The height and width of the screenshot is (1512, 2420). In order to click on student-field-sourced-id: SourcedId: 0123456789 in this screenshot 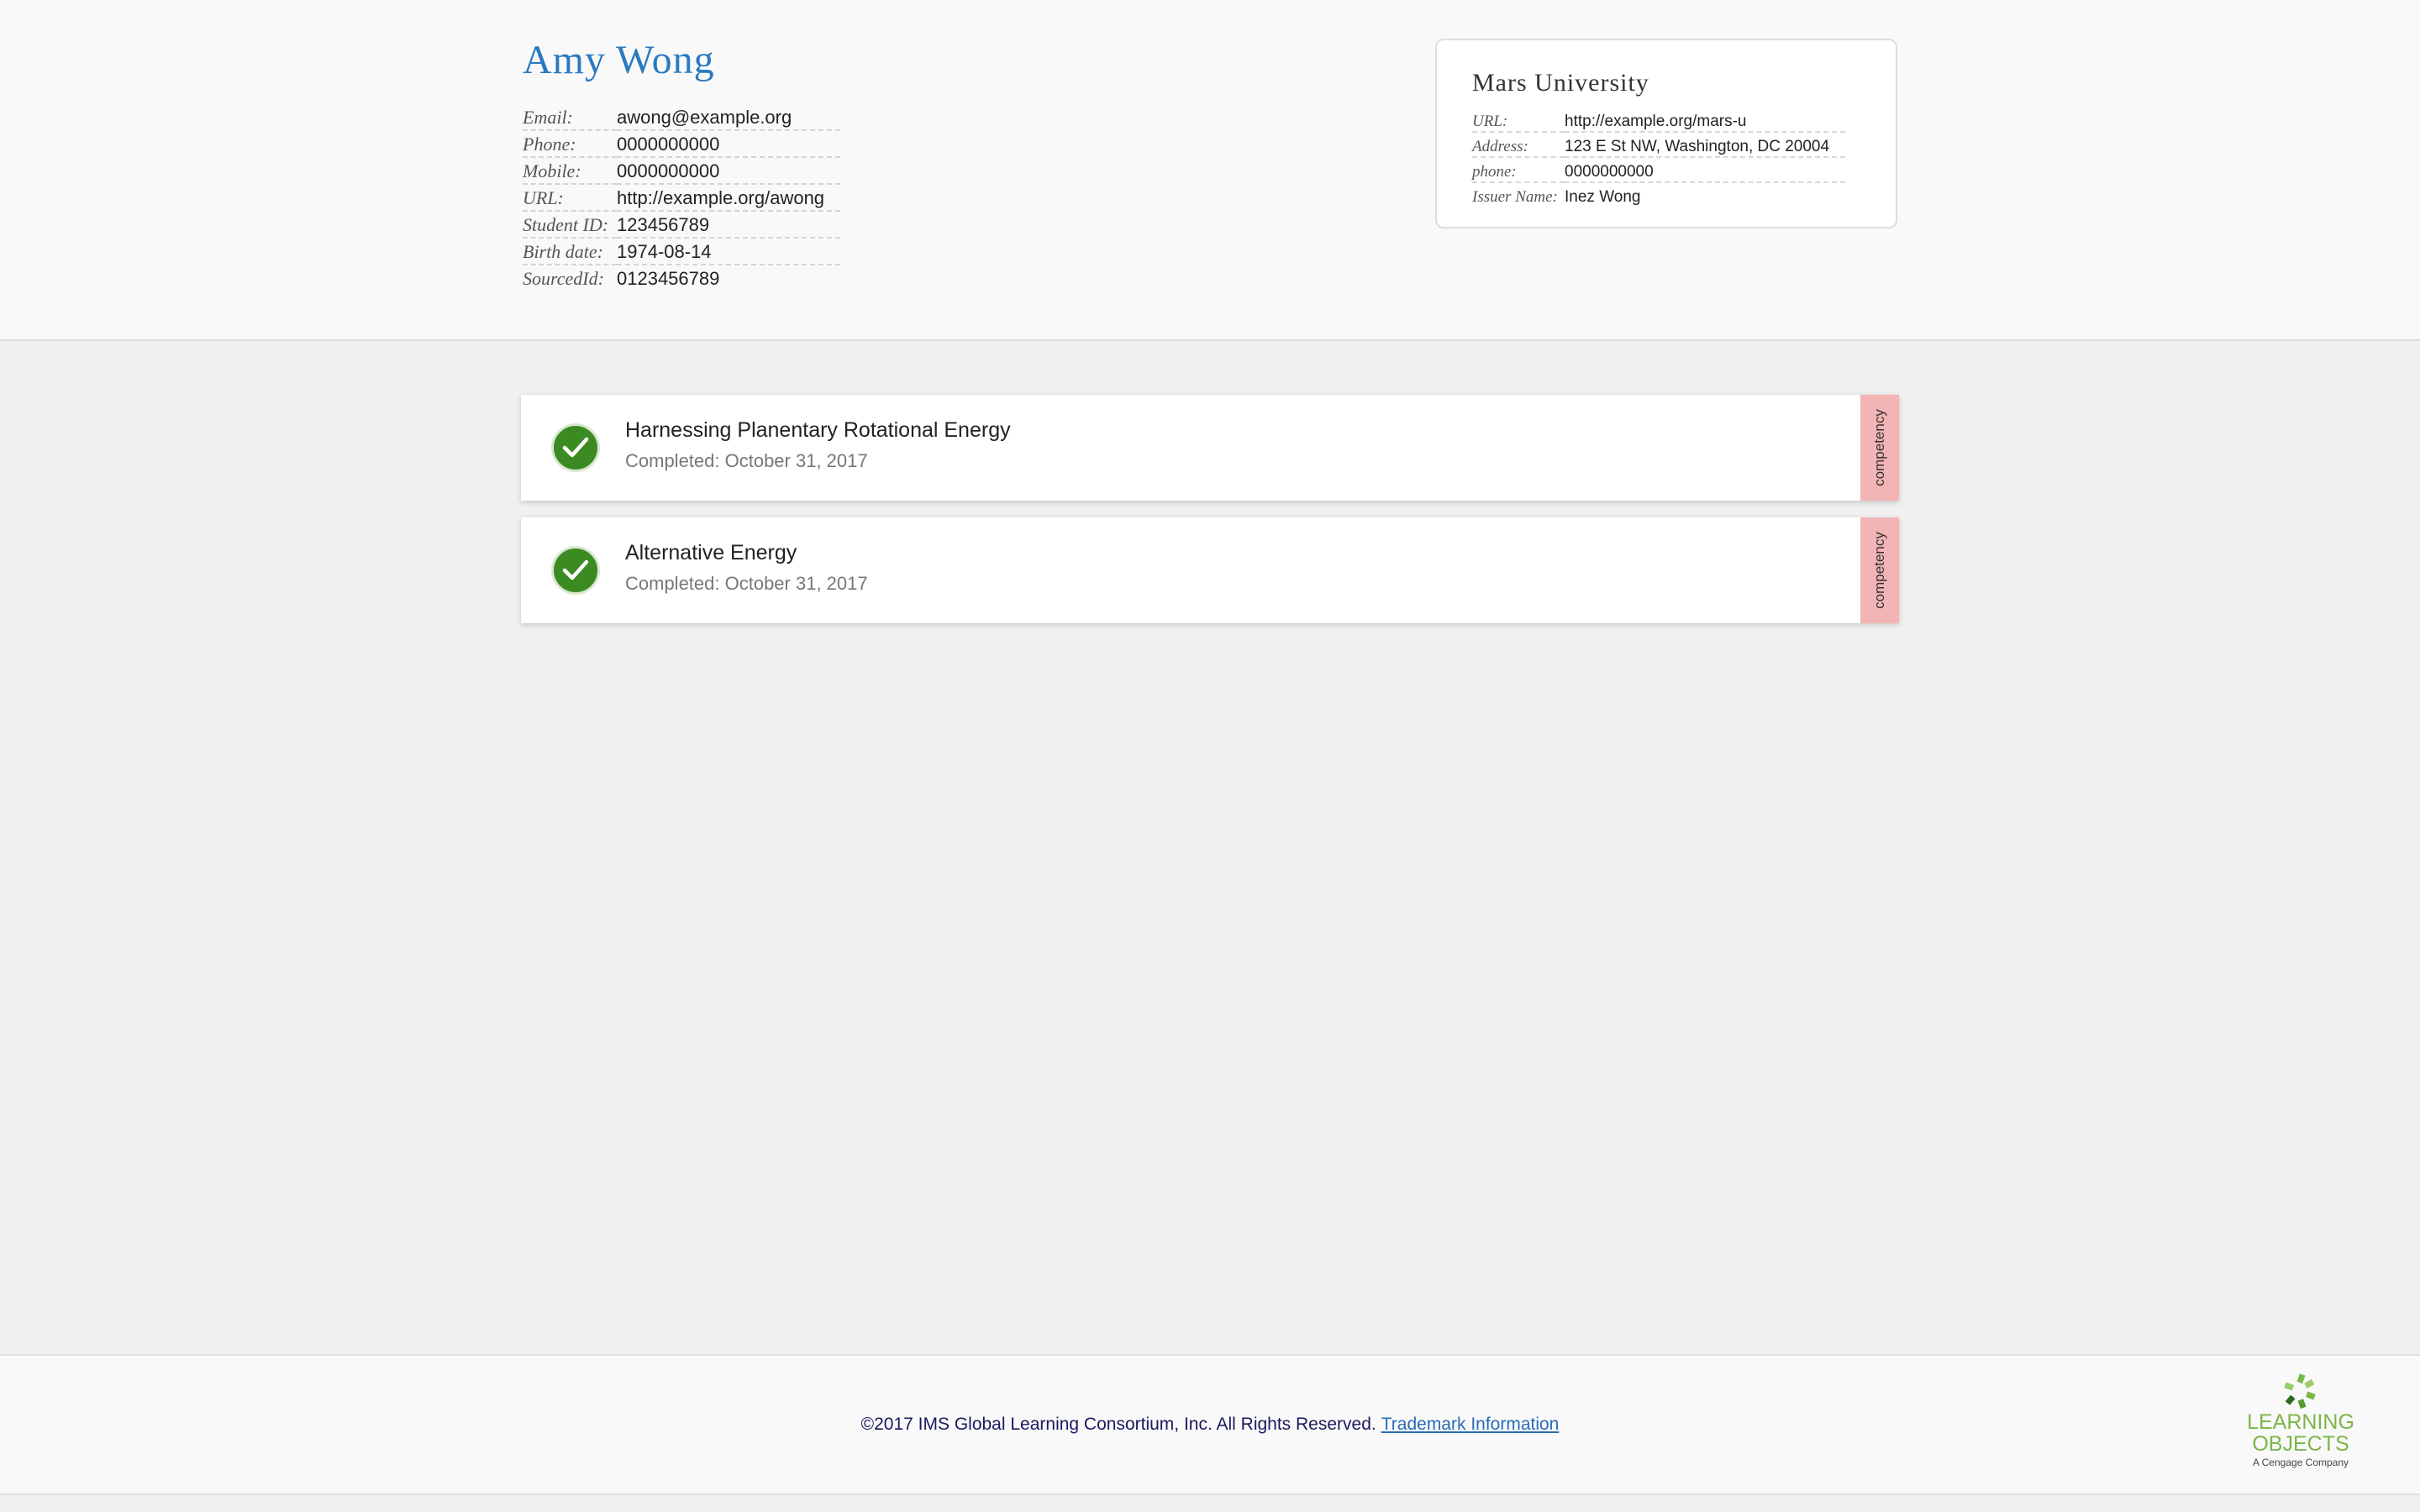, I will do `click(681, 281)`.